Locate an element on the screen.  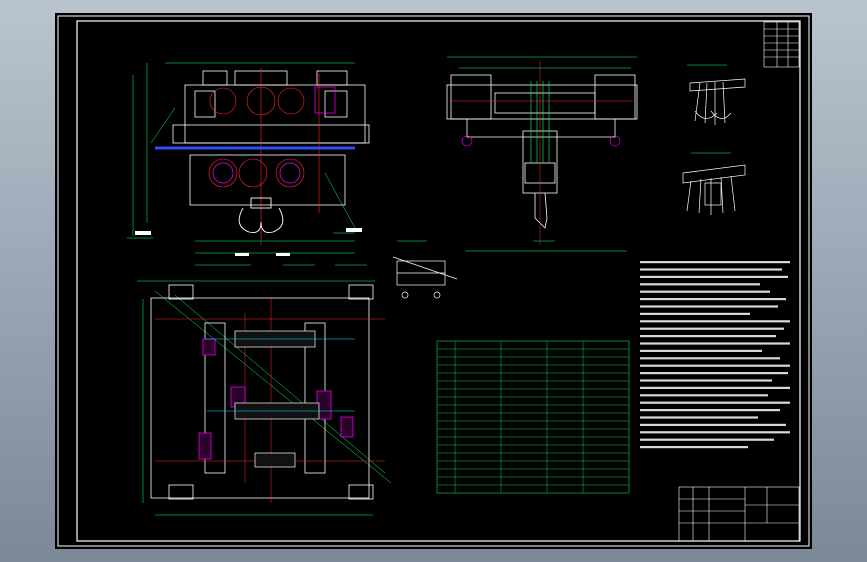
front-view is located at coordinates (248, 159).